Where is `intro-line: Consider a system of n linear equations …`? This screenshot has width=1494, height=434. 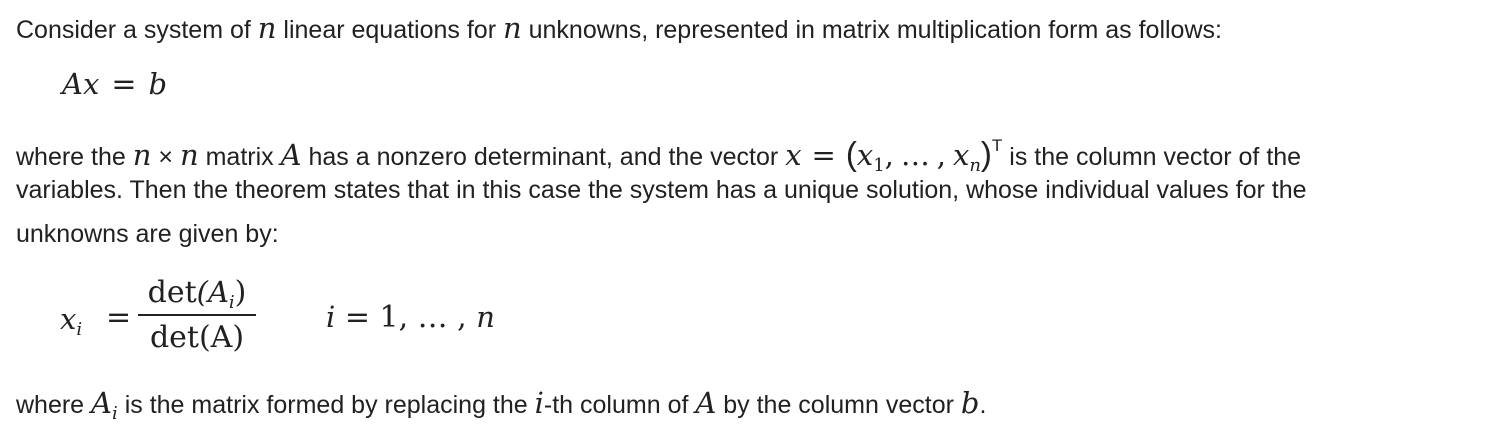
intro-line: Consider a system of n linear equations … is located at coordinates (619, 29).